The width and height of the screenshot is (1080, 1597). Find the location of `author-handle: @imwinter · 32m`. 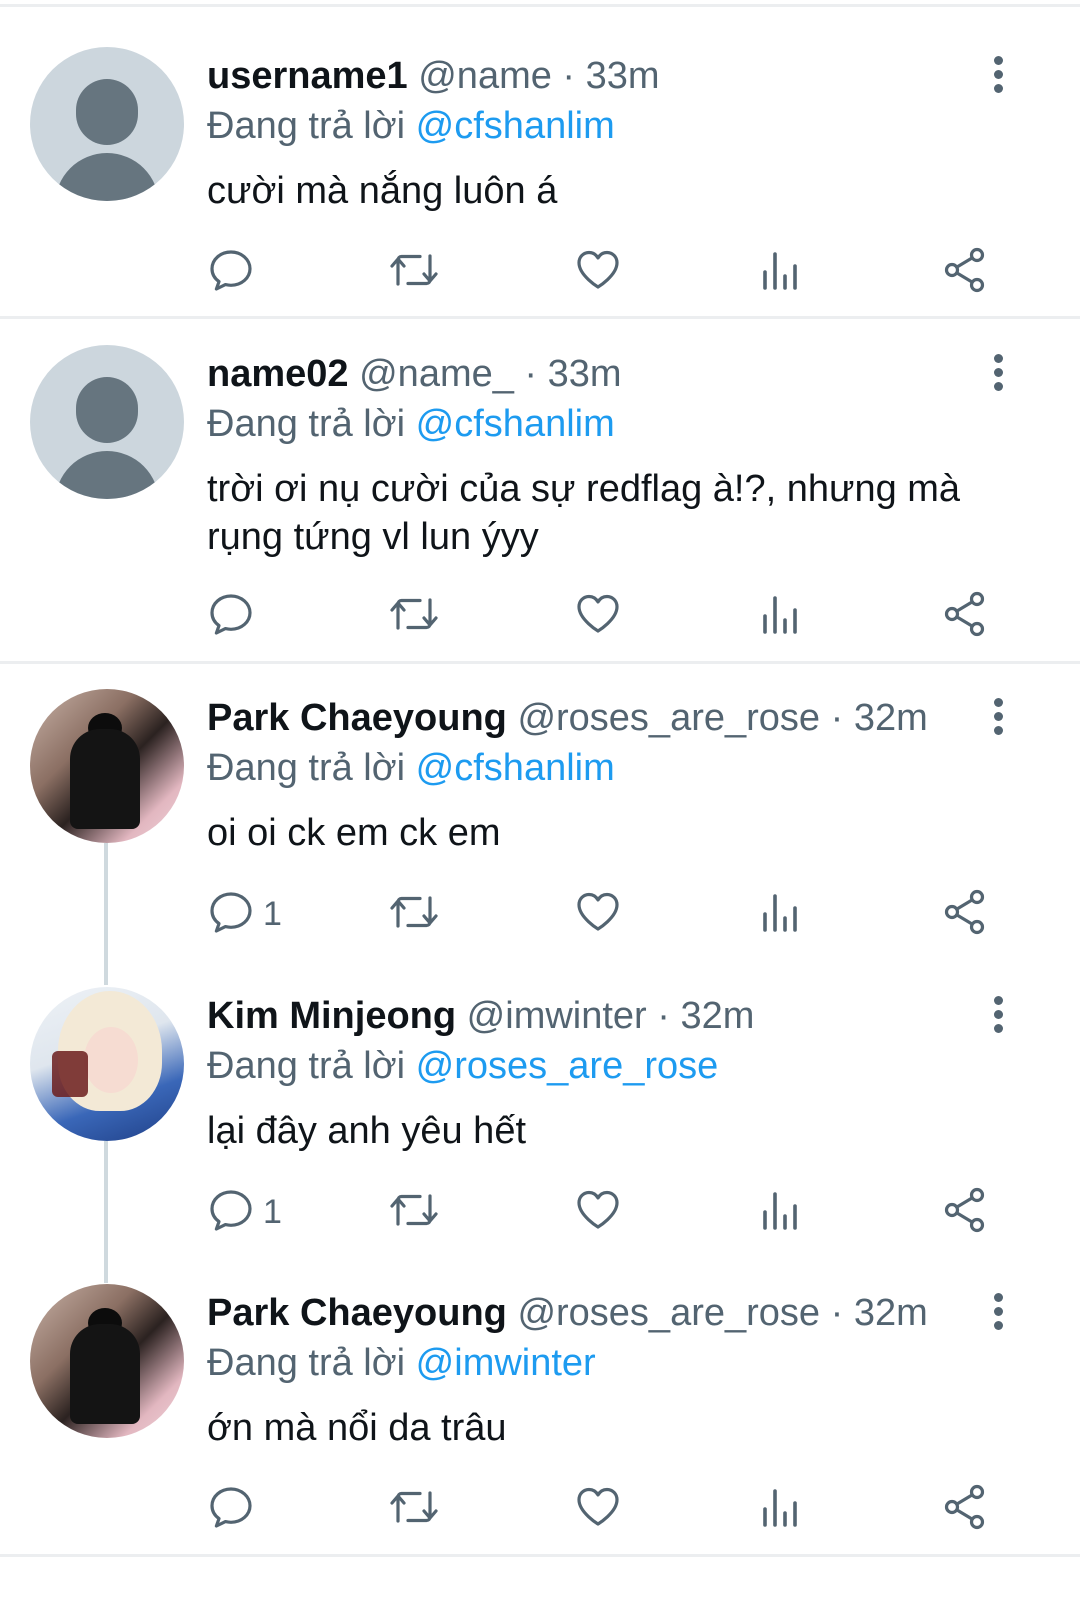

author-handle: @imwinter · 32m is located at coordinates (610, 1016).